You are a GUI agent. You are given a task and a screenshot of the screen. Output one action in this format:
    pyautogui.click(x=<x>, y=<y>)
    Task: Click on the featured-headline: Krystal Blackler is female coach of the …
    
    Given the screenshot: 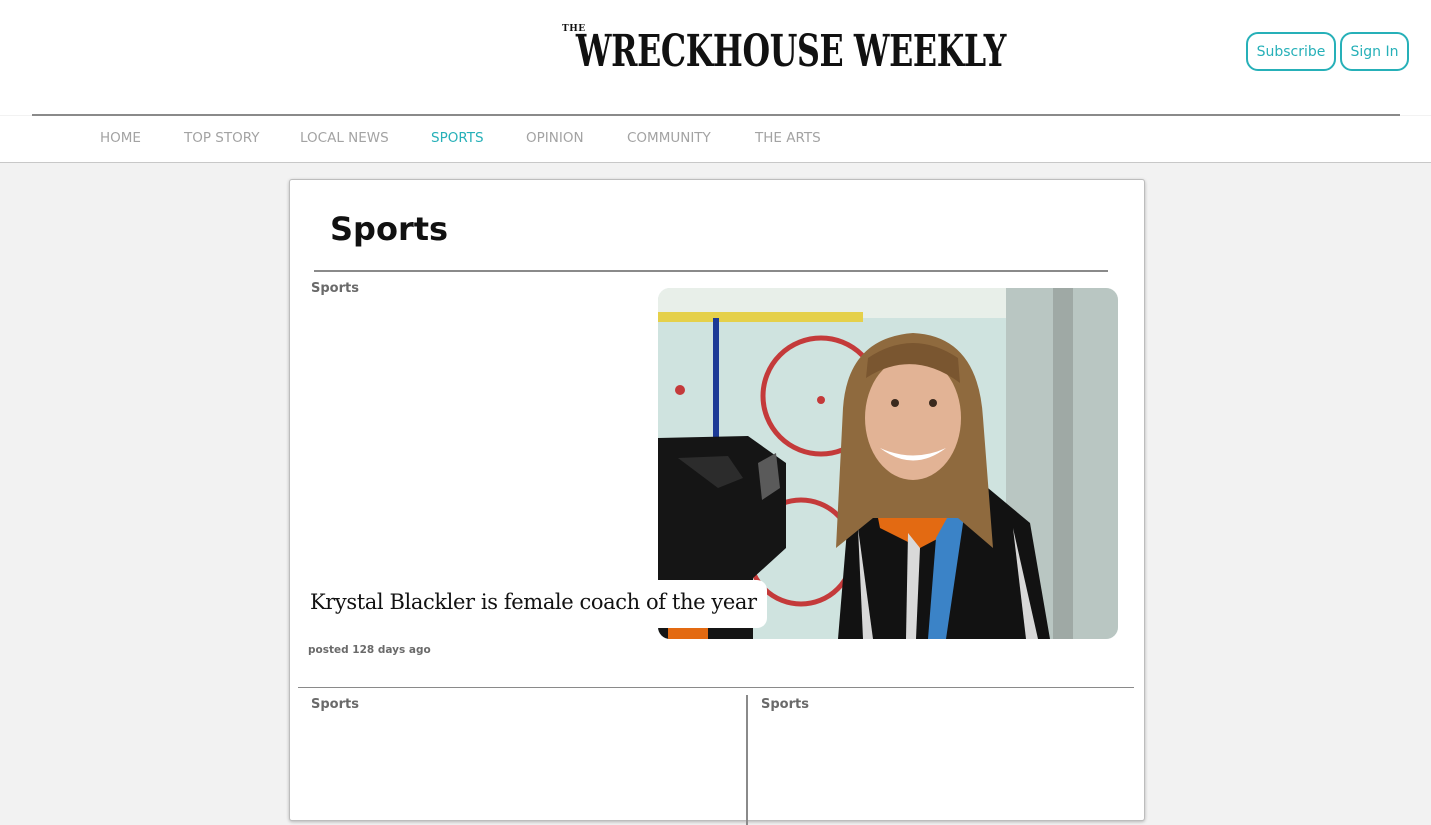 What is the action you would take?
    pyautogui.click(x=537, y=602)
    